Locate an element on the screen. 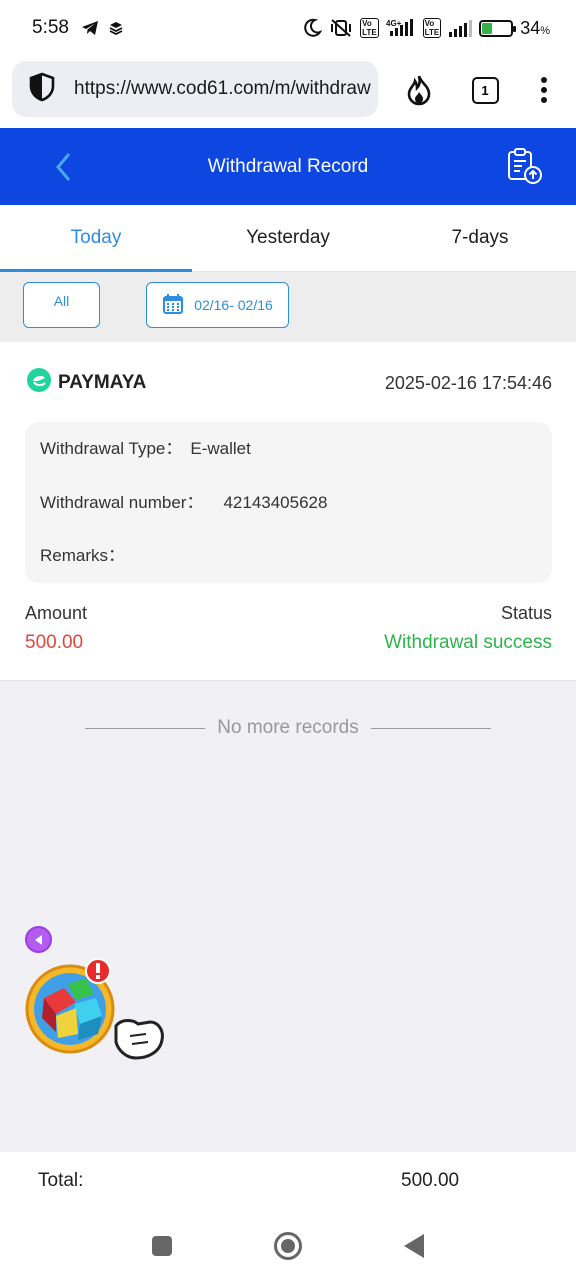 Image resolution: width=576 pixels, height=1280 pixels. svg-text: 4G+ is located at coordinates (394, 23).